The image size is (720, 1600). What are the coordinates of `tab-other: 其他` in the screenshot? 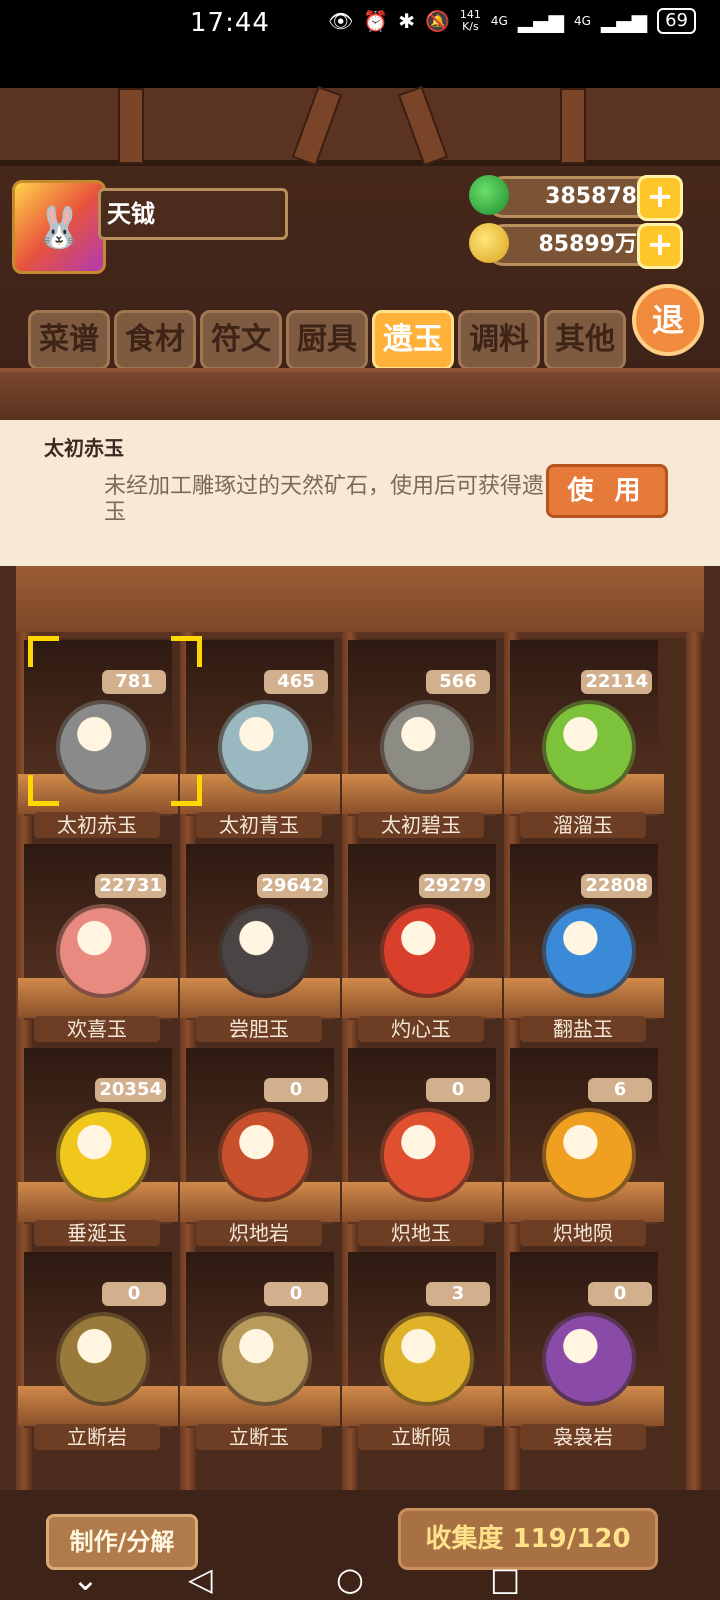 It's located at (585, 340).